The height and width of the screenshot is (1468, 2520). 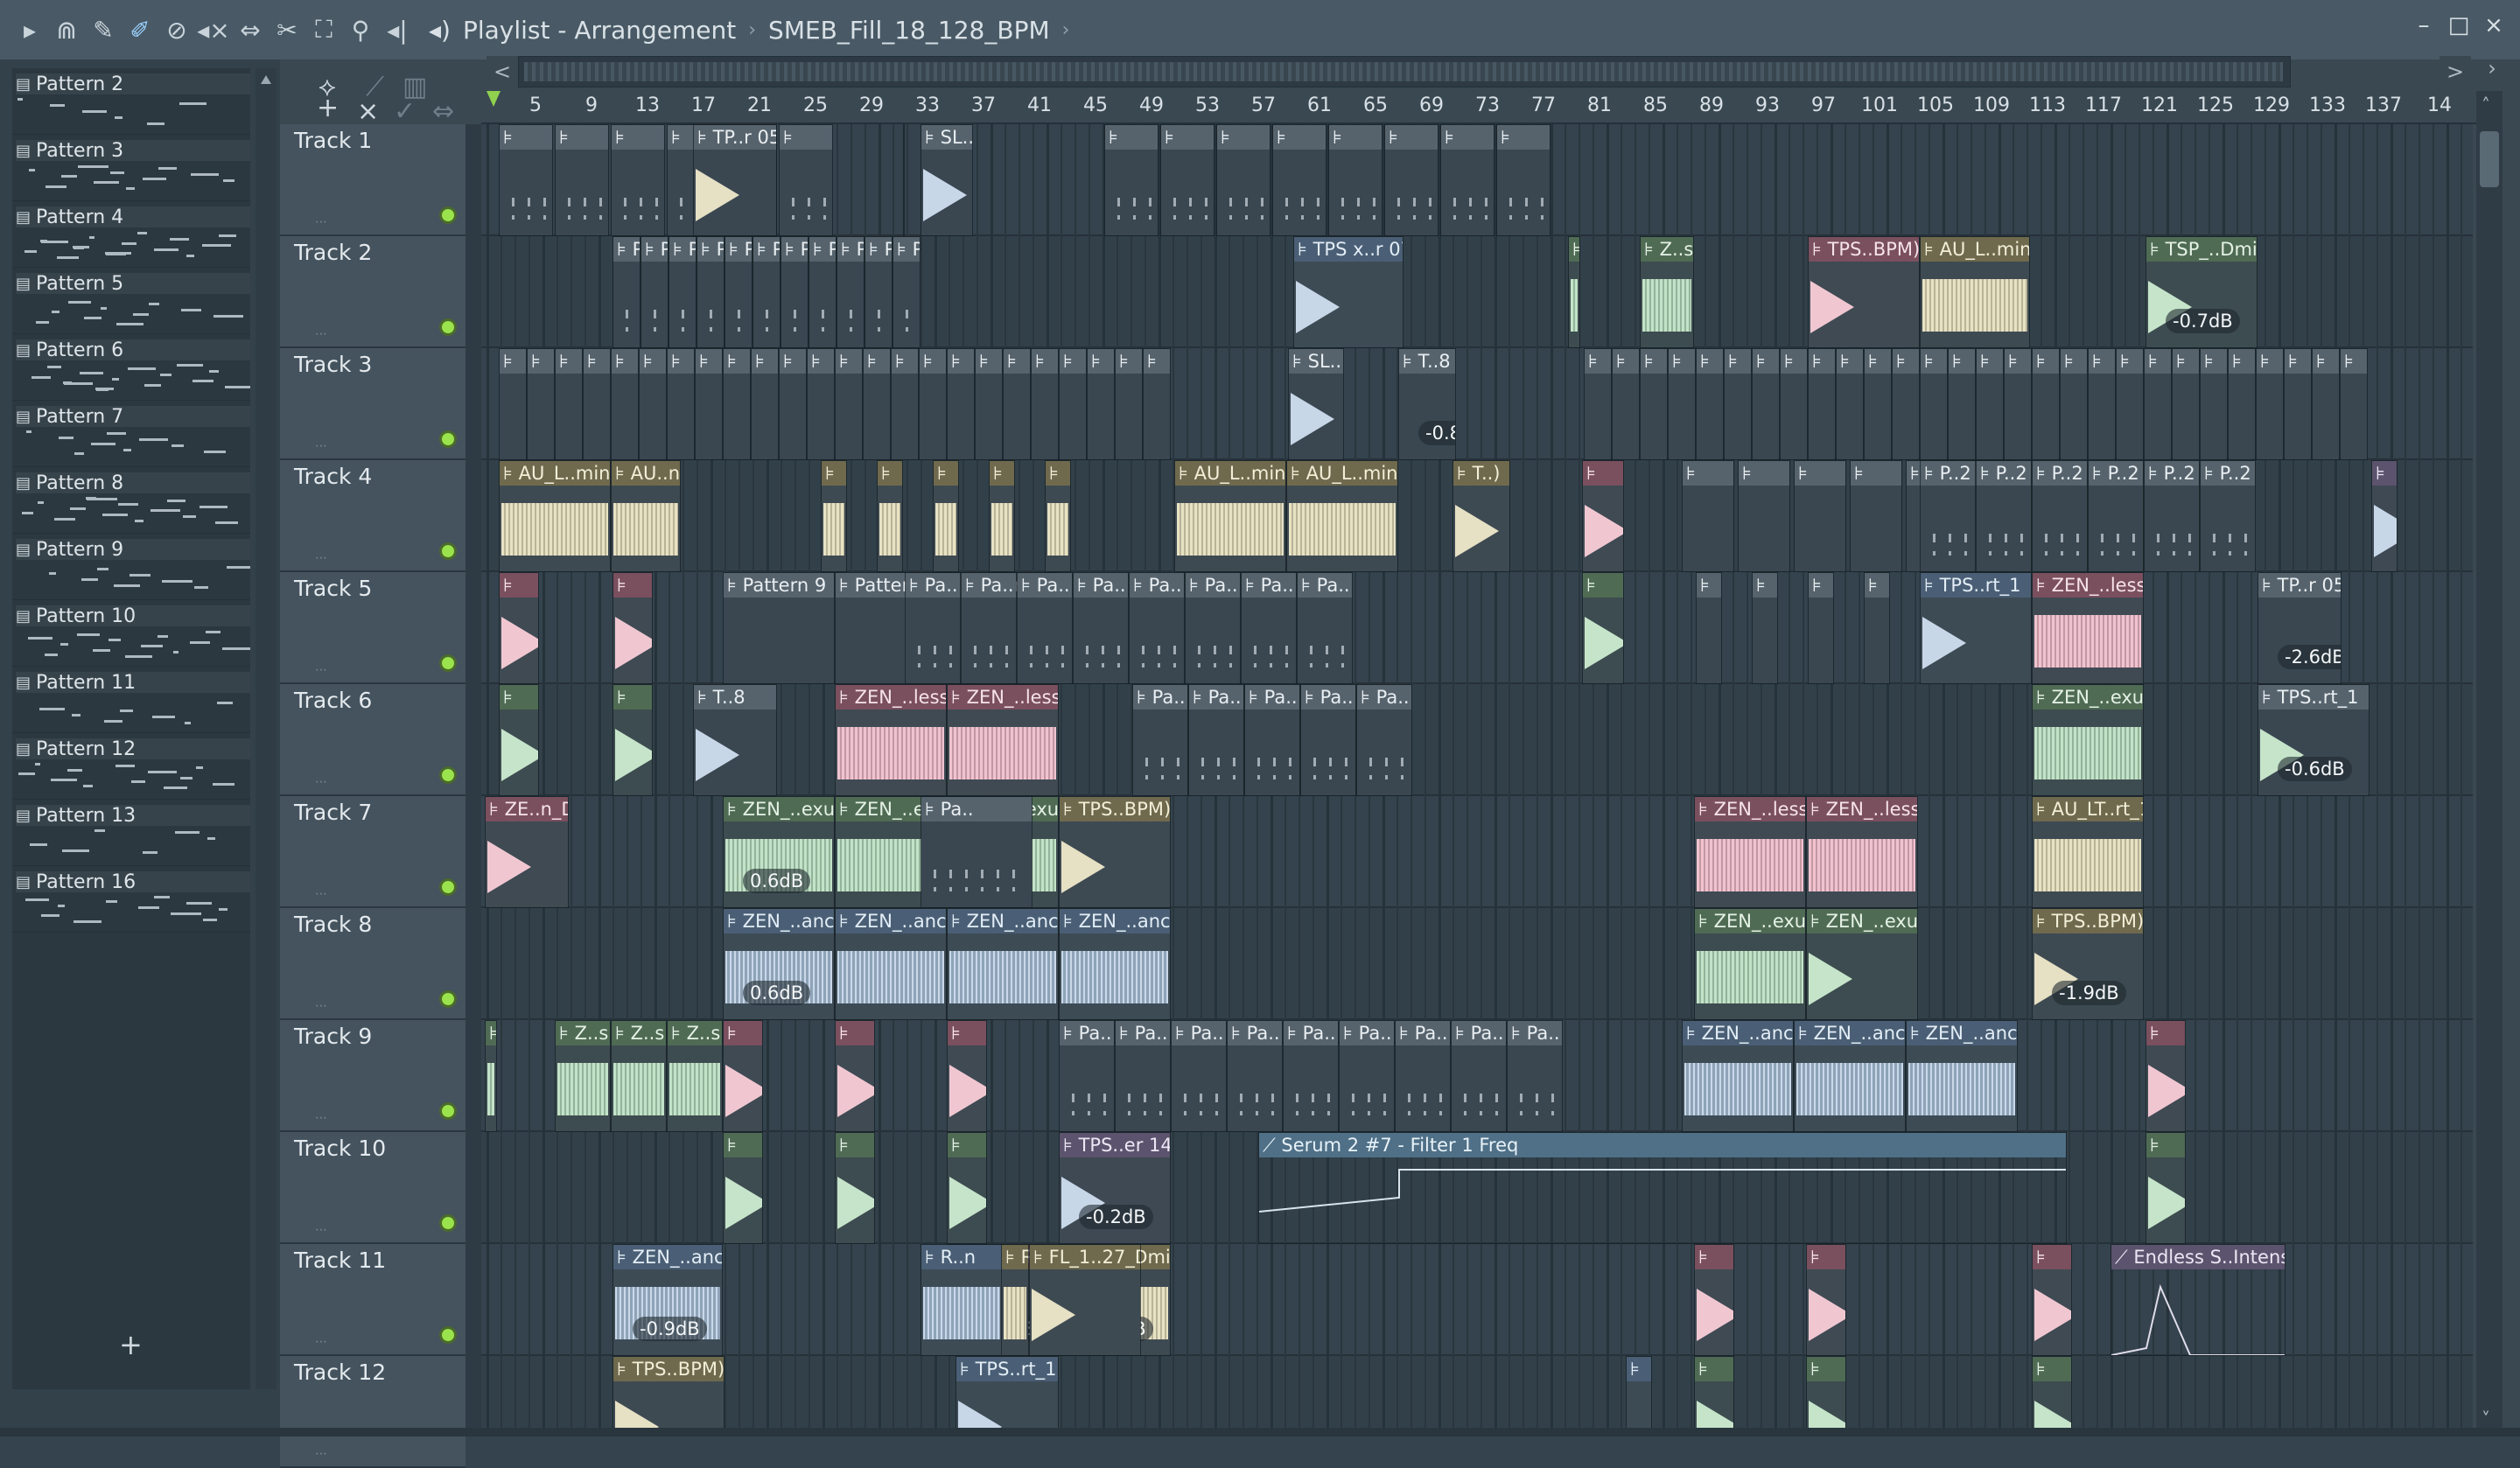 What do you see at coordinates (2198, 1300) in the screenshot?
I see `automation-clip: ⟋ Endless S..Intensit` at bounding box center [2198, 1300].